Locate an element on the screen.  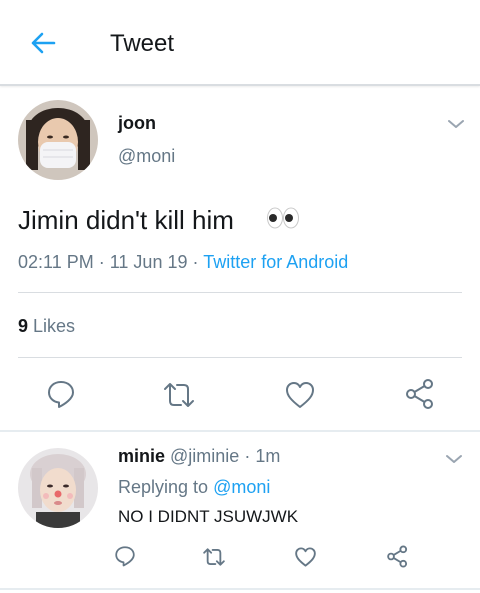
reply-avatar is located at coordinates (58, 488).